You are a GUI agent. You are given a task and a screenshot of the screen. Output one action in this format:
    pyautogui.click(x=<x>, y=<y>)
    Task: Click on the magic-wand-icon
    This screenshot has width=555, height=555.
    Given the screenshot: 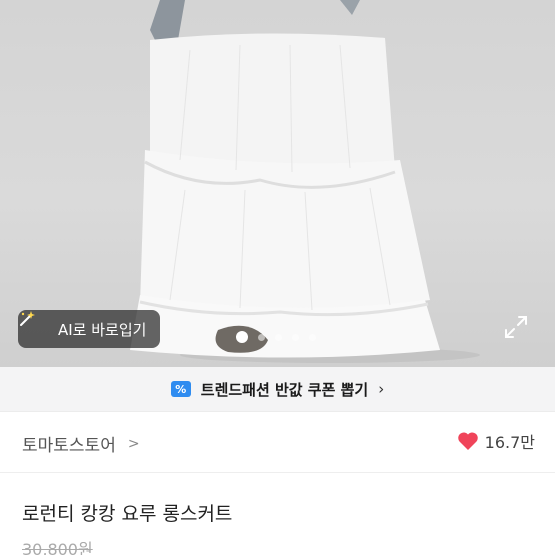 What is the action you would take?
    pyautogui.click(x=35, y=325)
    